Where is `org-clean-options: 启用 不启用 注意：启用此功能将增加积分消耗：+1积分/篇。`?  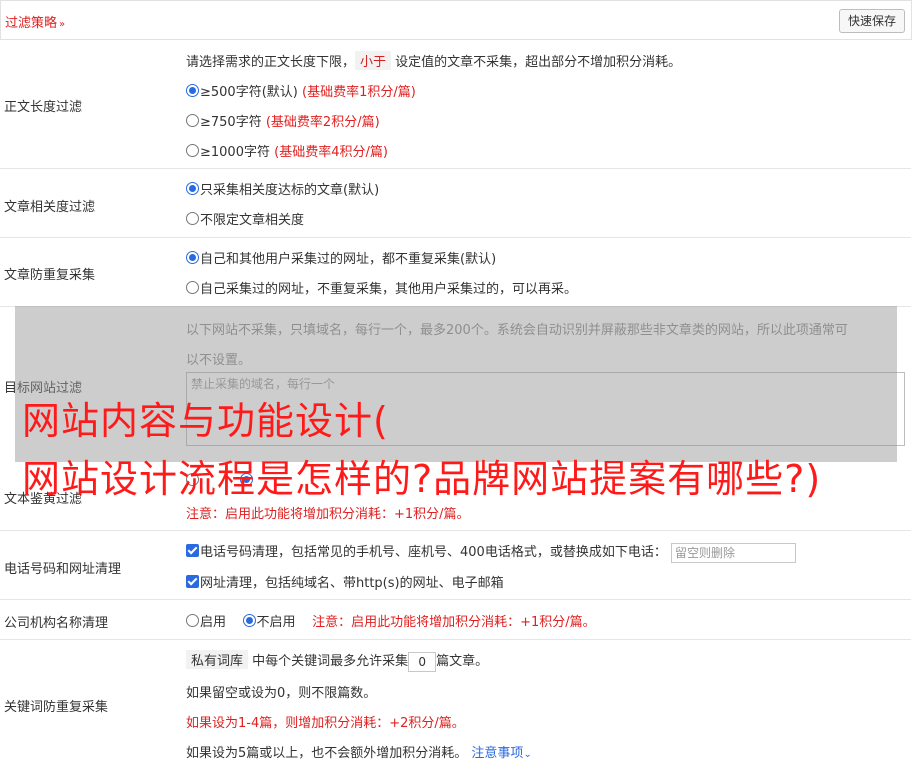
org-clean-options: 启用 不启用 注意：启用此功能将增加积分消耗：+1积分/篇。 is located at coordinates (391, 620).